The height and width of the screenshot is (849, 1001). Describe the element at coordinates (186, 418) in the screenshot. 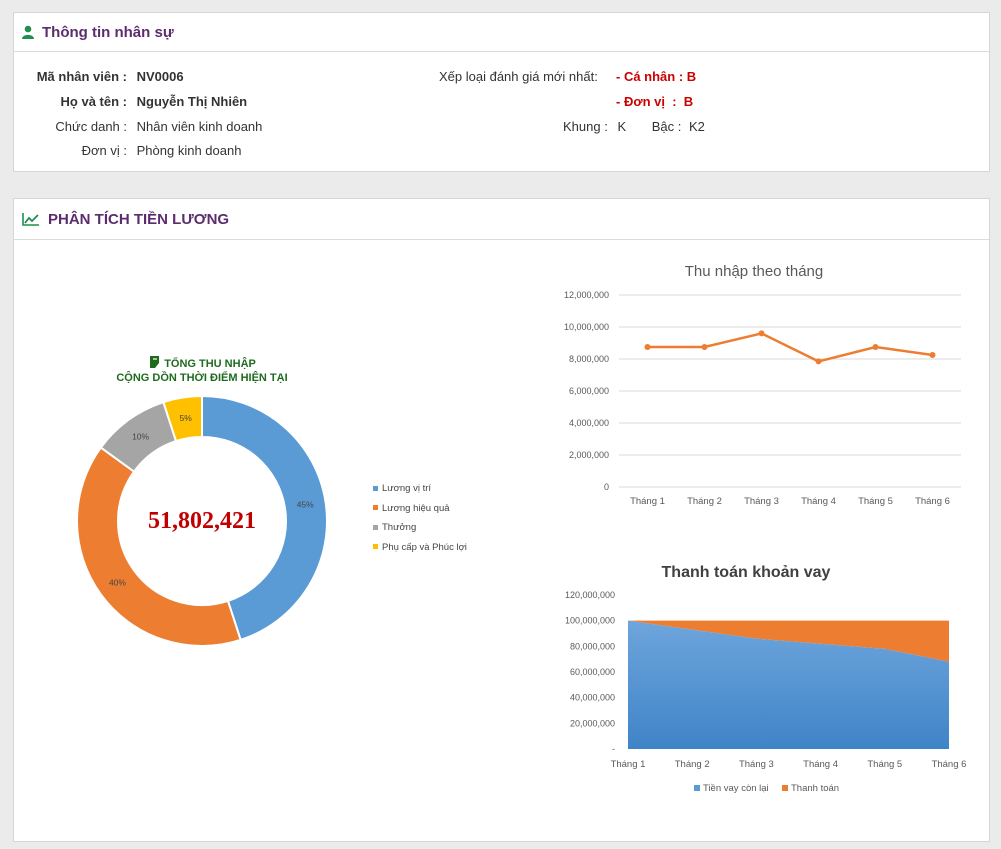

I see `slice-label: 5%` at that location.